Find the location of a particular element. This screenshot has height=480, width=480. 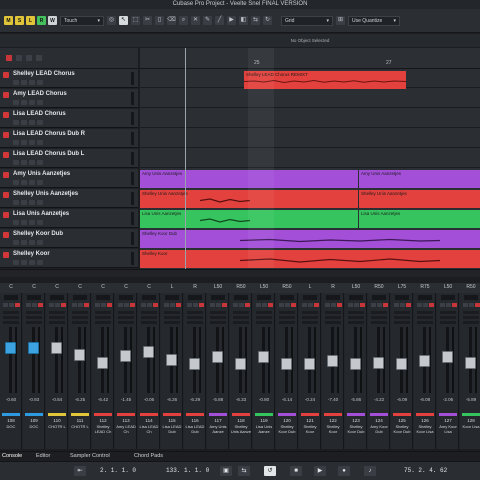

channel-name: Amy LEAD Ch is located at coordinates (126, 429).